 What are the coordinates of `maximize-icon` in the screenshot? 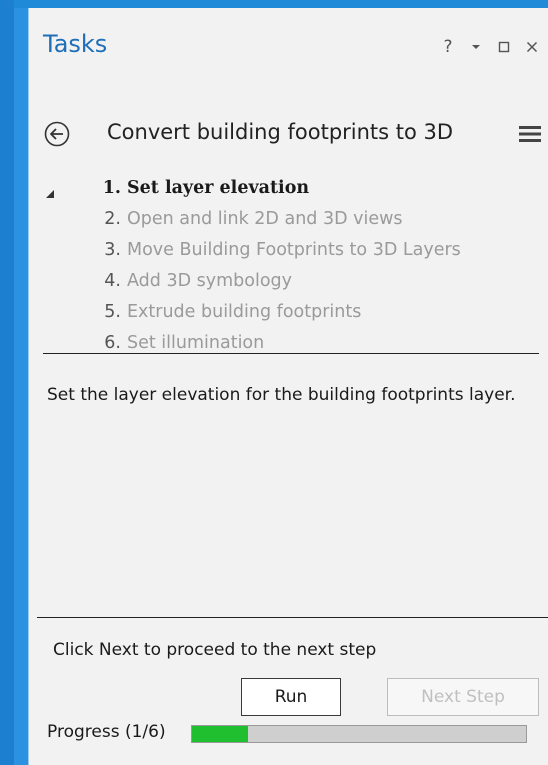 It's located at (504, 47).